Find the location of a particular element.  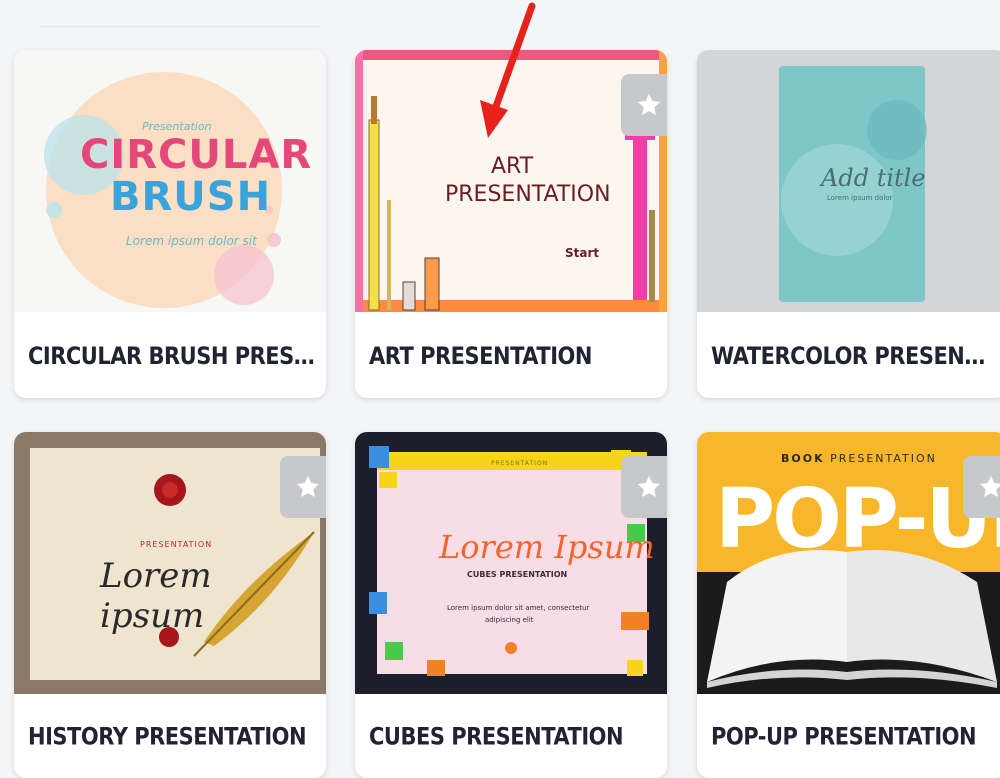

thumb-body-line2: adipiscing elit is located at coordinates (509, 620).